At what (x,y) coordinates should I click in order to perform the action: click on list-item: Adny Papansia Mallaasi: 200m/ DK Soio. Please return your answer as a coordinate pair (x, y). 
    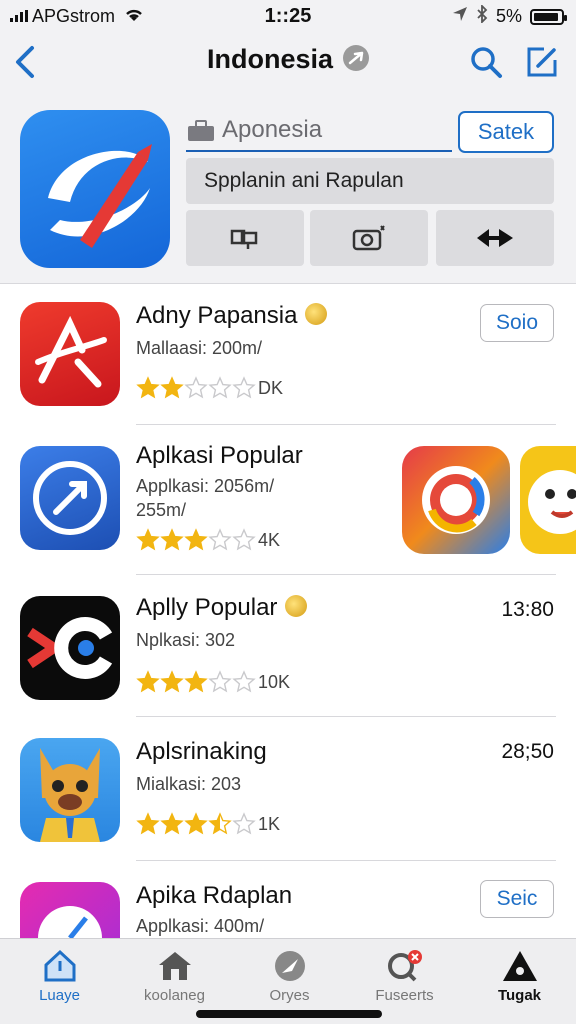
    Looking at the image, I should click on (288, 354).